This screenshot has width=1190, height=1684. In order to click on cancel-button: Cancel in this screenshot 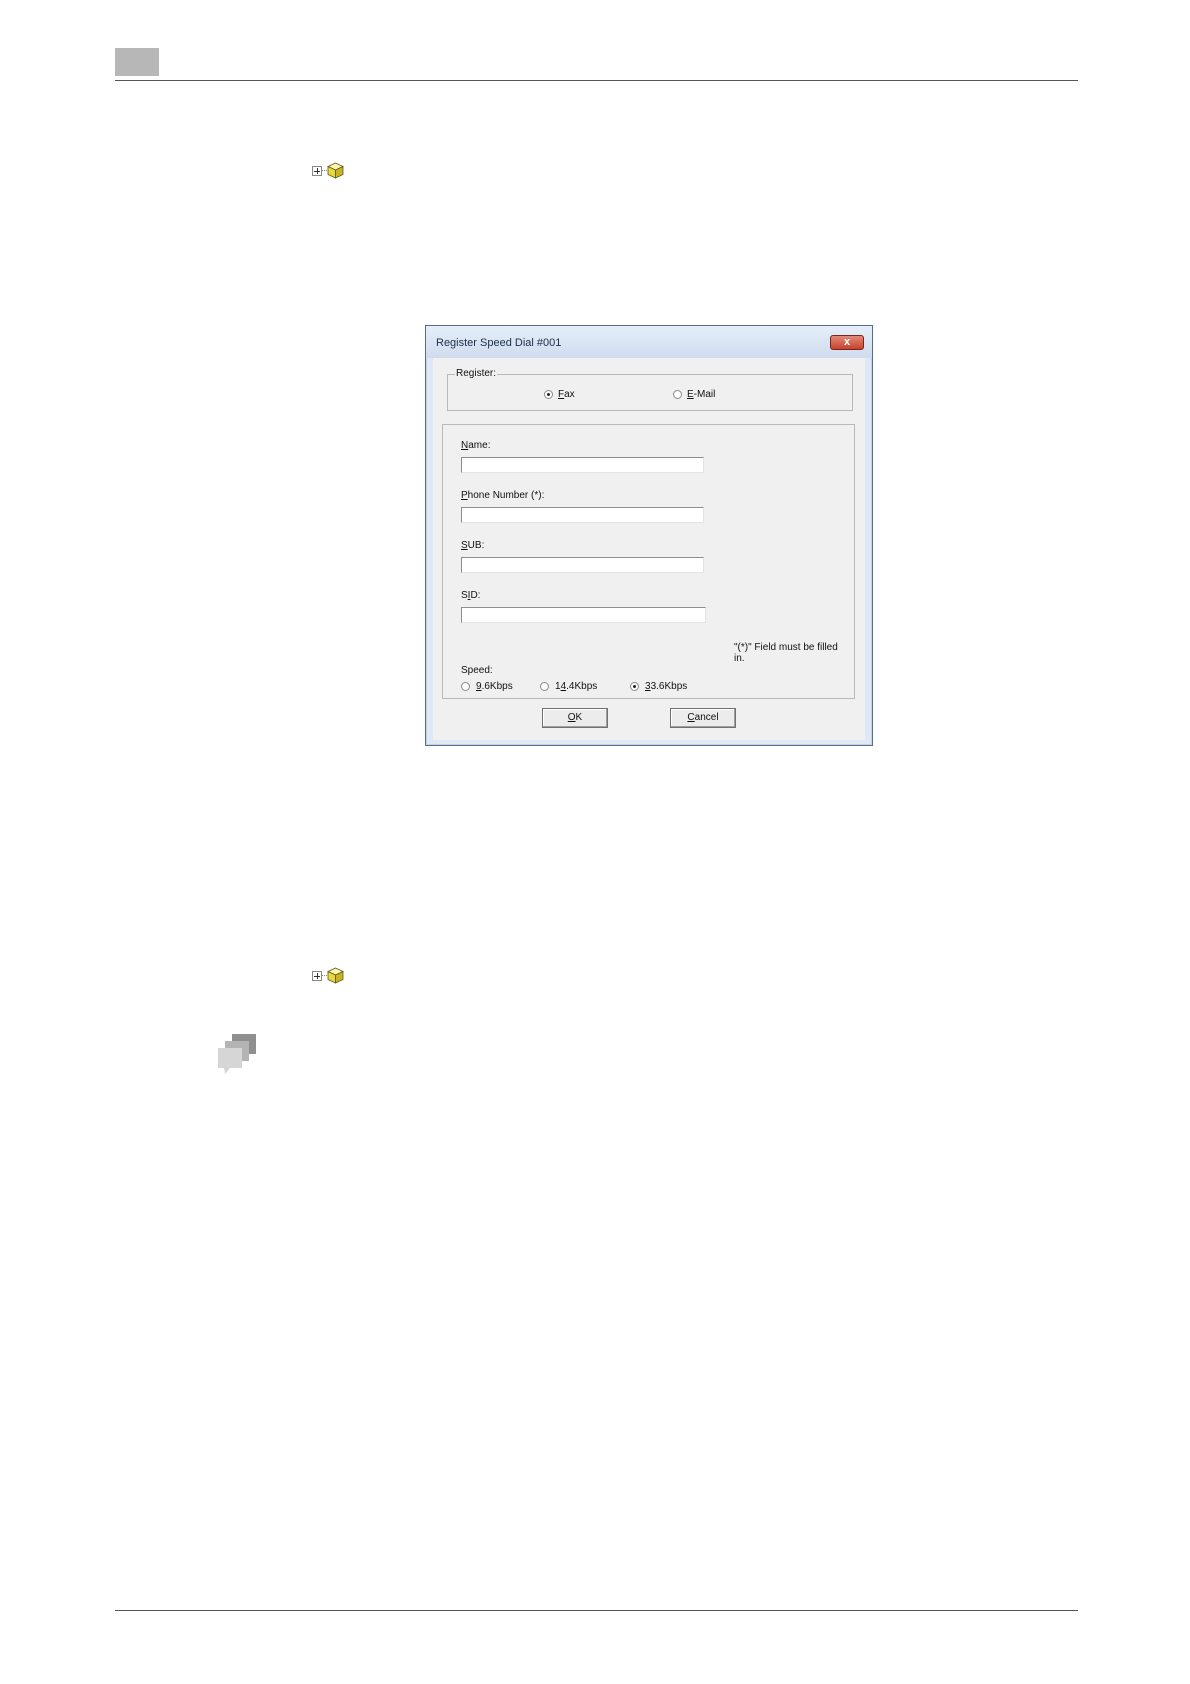, I will do `click(703, 718)`.